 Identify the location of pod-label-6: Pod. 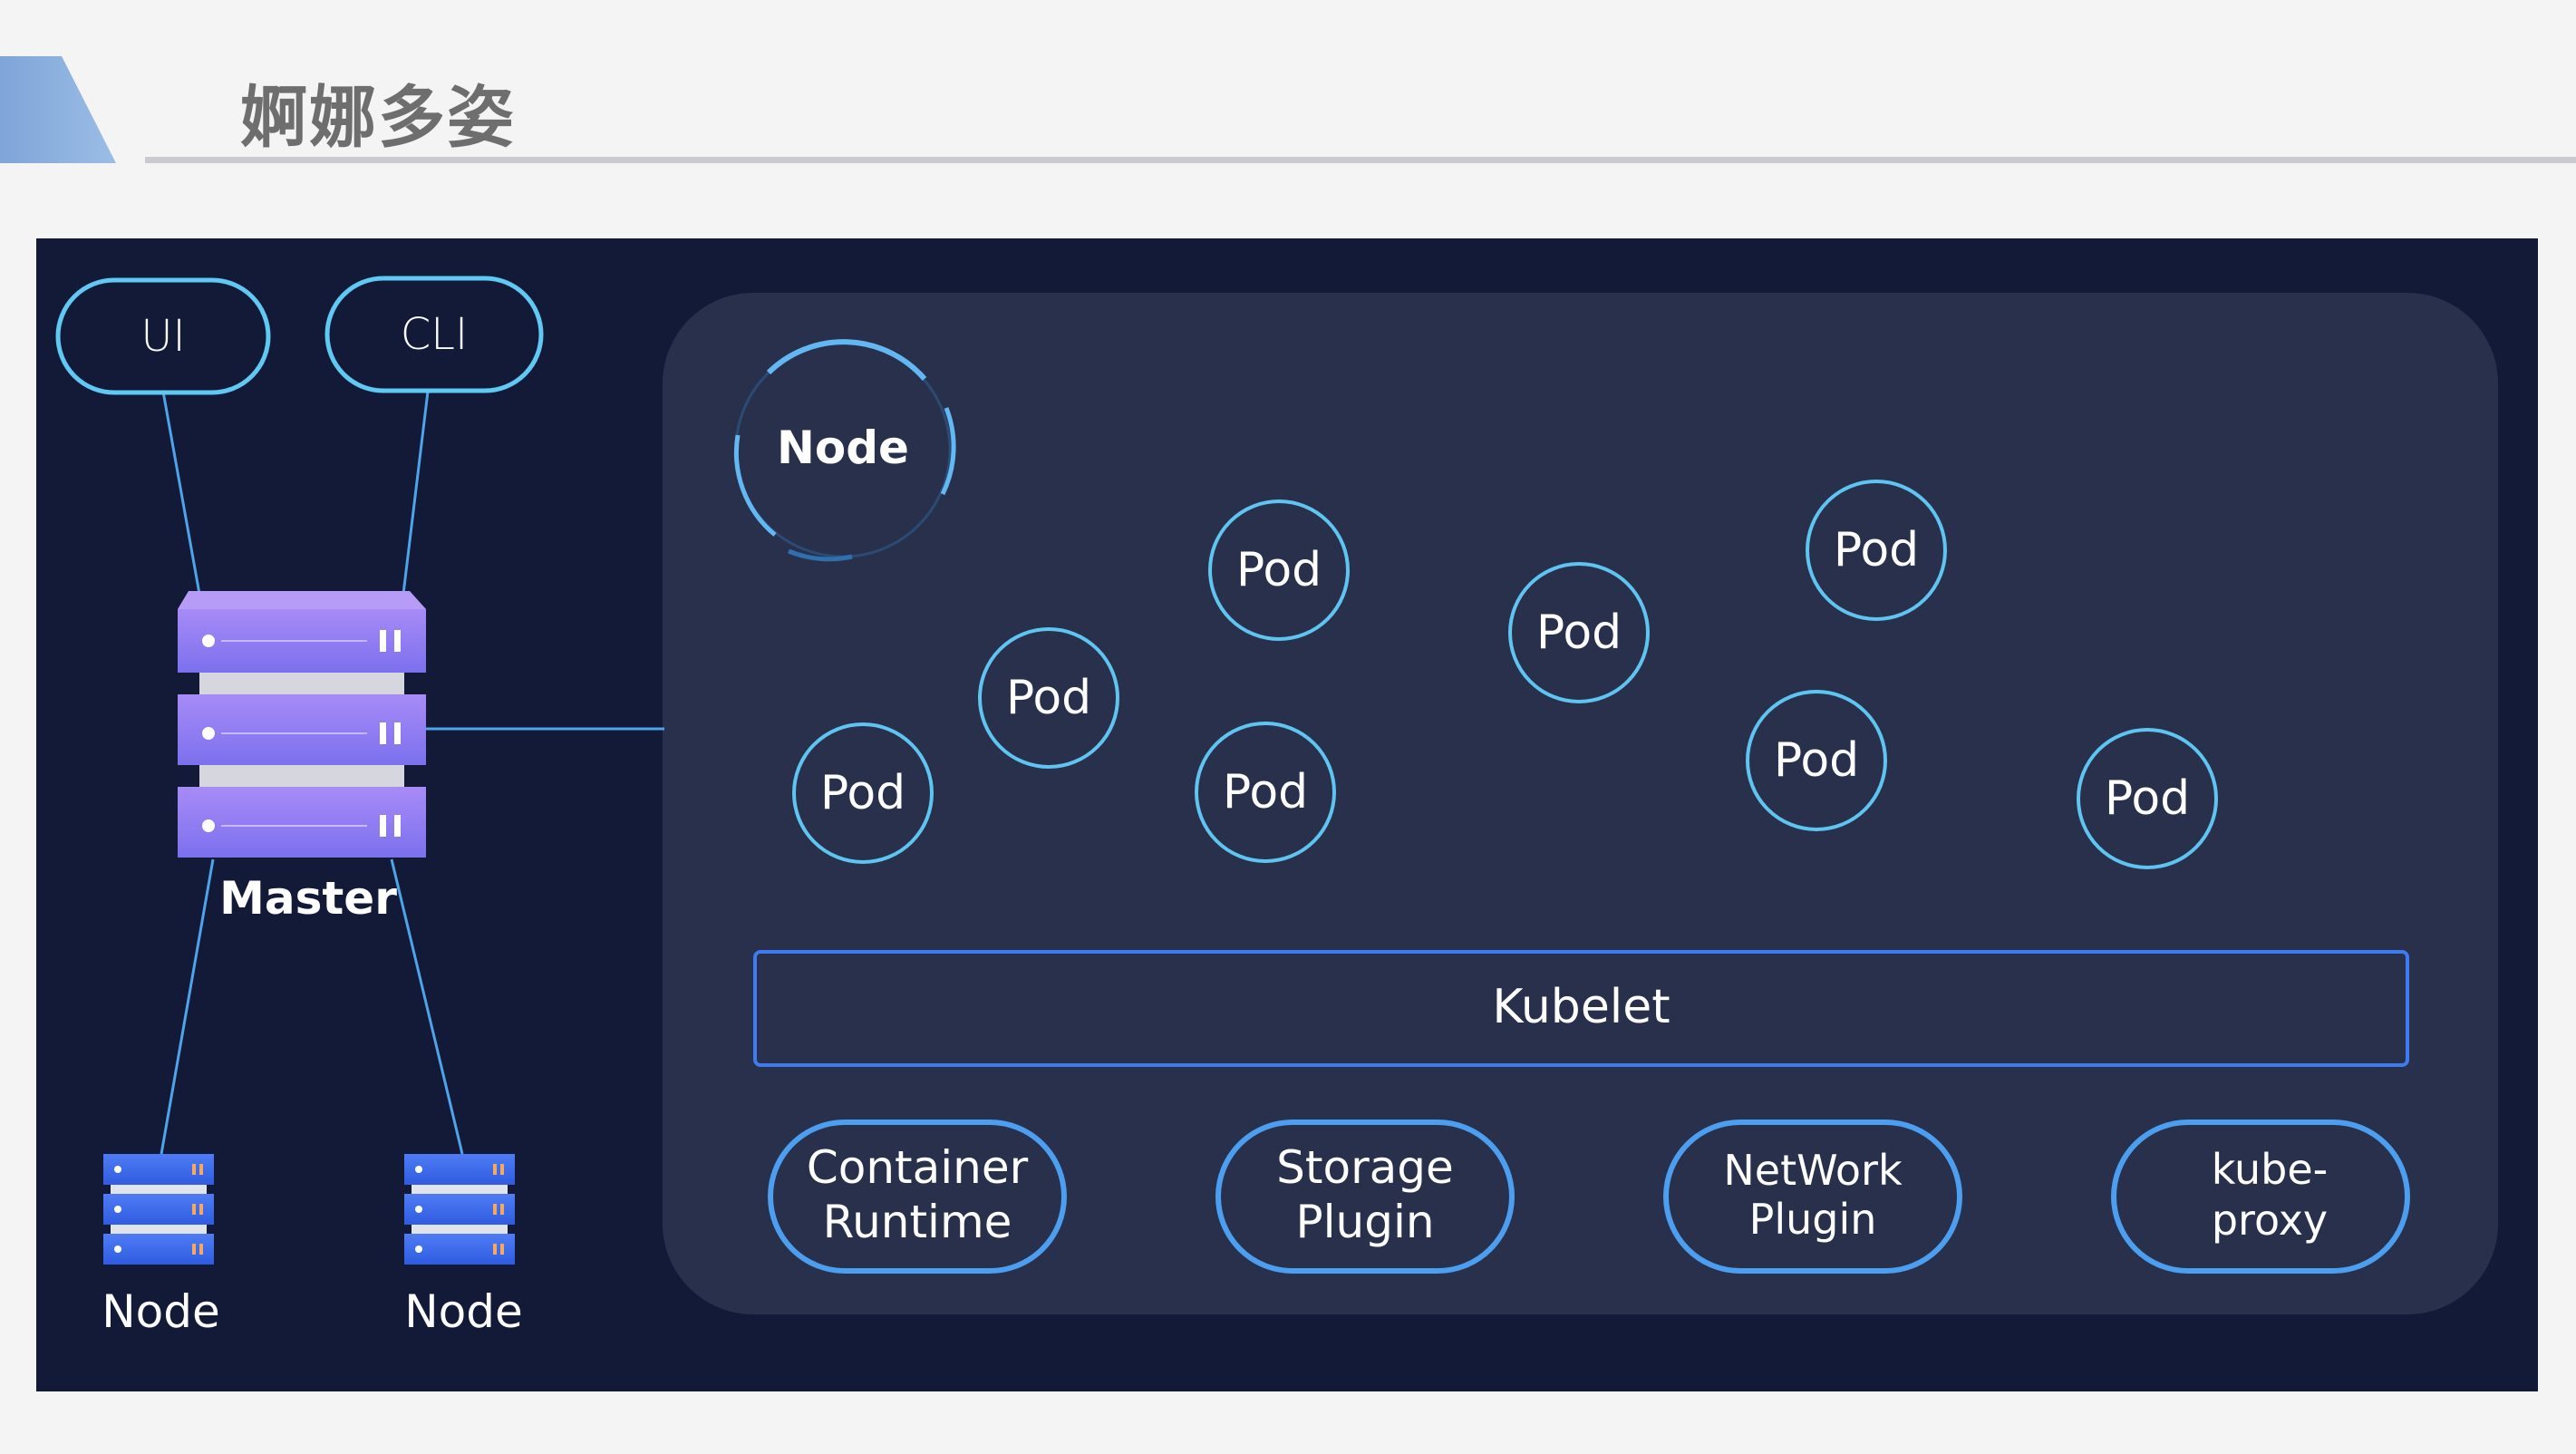
(1876, 550).